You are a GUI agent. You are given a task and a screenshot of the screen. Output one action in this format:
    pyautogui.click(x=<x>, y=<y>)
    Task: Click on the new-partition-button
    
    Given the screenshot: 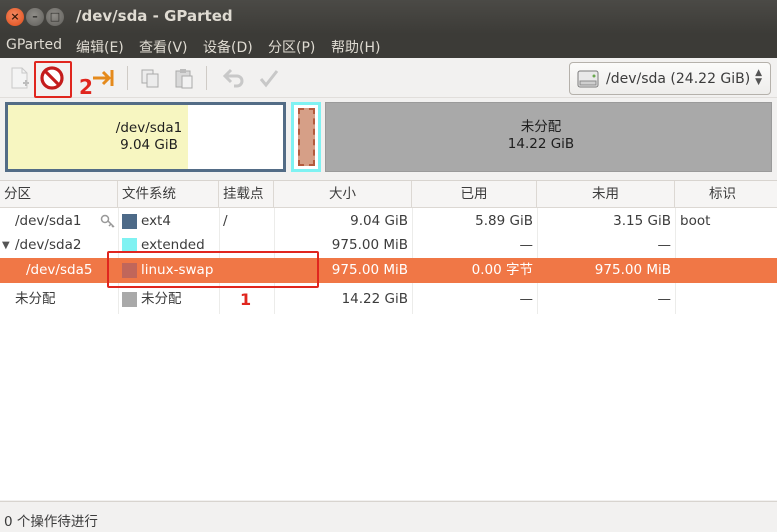 What is the action you would take?
    pyautogui.click(x=20, y=78)
    